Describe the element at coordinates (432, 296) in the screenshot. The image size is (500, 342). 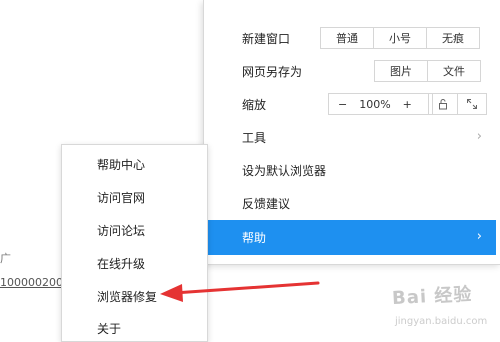
I see `baidu-watermark: Bai 经验` at that location.